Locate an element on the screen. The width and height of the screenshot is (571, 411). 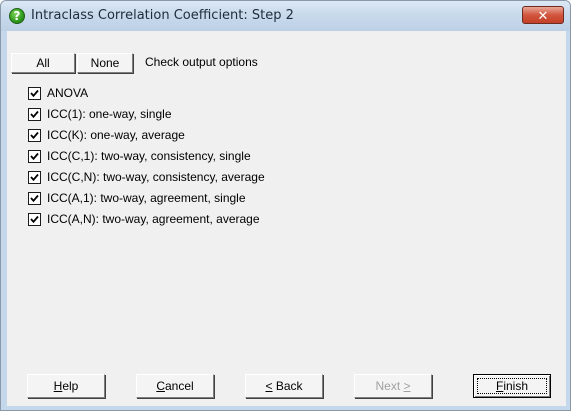
check-output-options-label: Check output options is located at coordinates (201, 62).